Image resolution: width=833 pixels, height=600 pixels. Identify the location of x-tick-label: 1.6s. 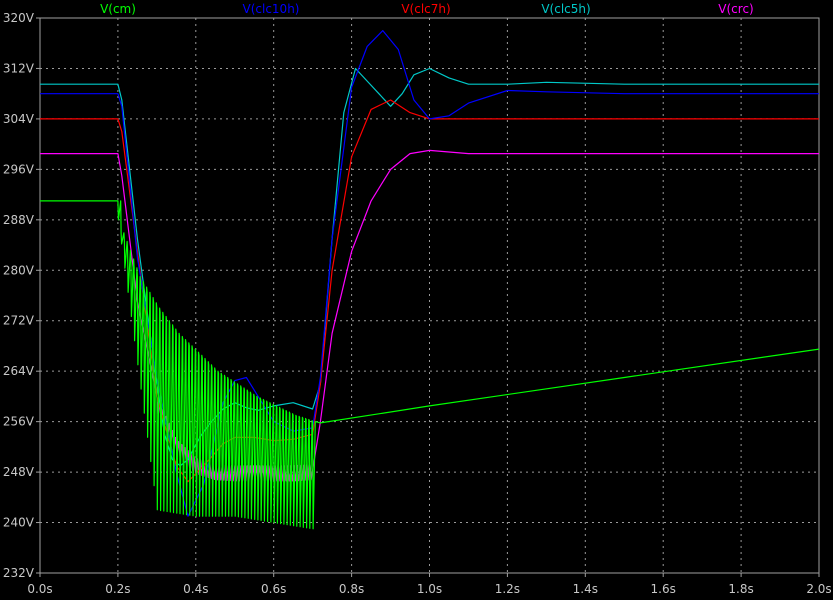
(663, 589).